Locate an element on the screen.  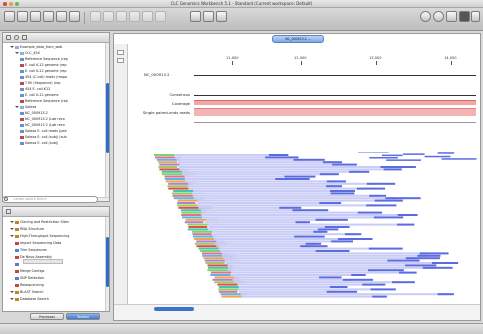
toolbox-item: RNA Structure is located at coordinates (27, 229).